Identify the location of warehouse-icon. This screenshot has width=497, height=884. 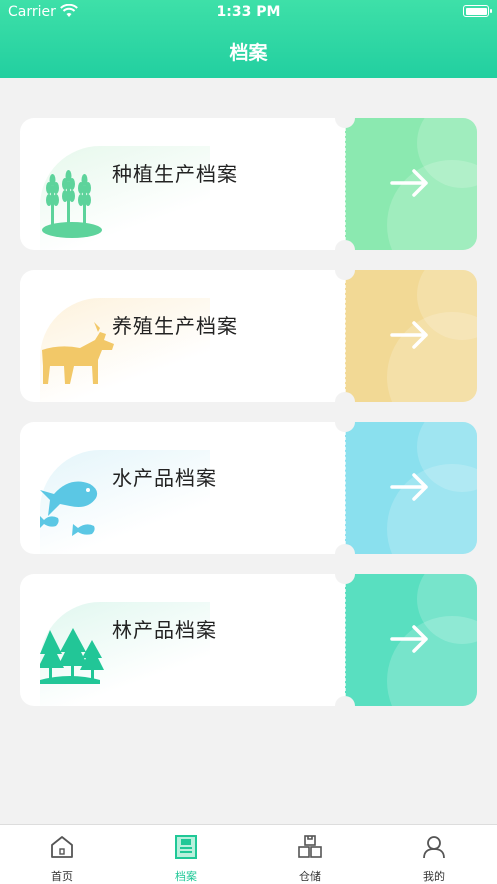
(310, 846).